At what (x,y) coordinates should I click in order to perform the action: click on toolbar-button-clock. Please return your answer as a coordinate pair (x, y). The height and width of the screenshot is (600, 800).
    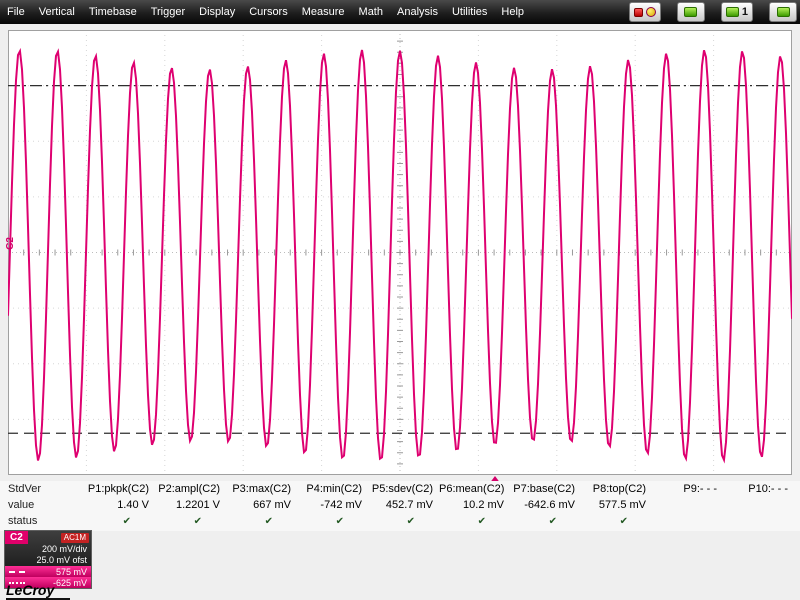
    Looking at the image, I should click on (644, 12).